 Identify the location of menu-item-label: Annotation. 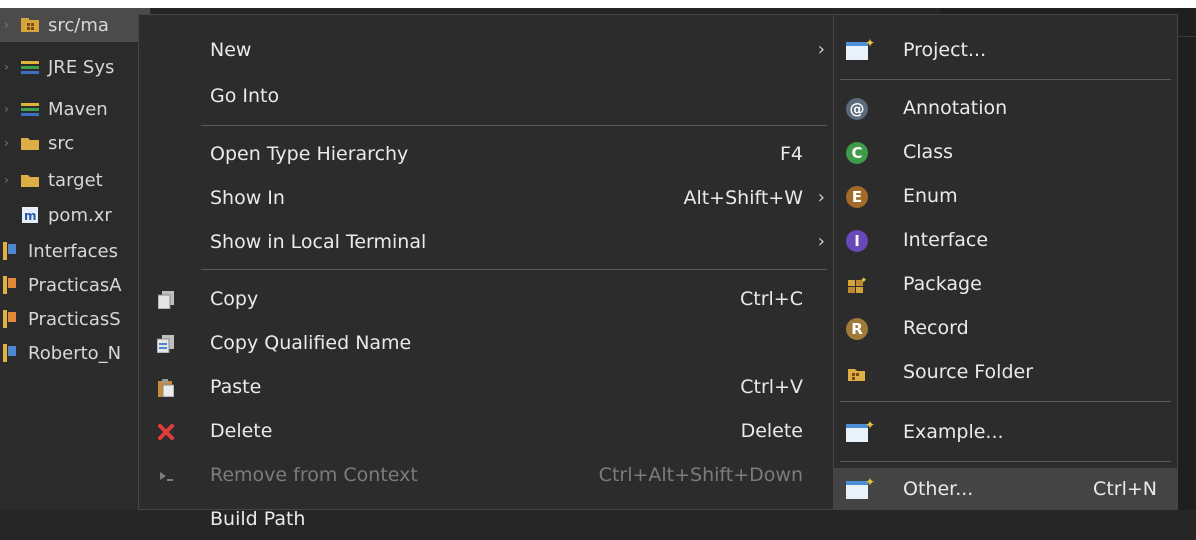
(955, 108).